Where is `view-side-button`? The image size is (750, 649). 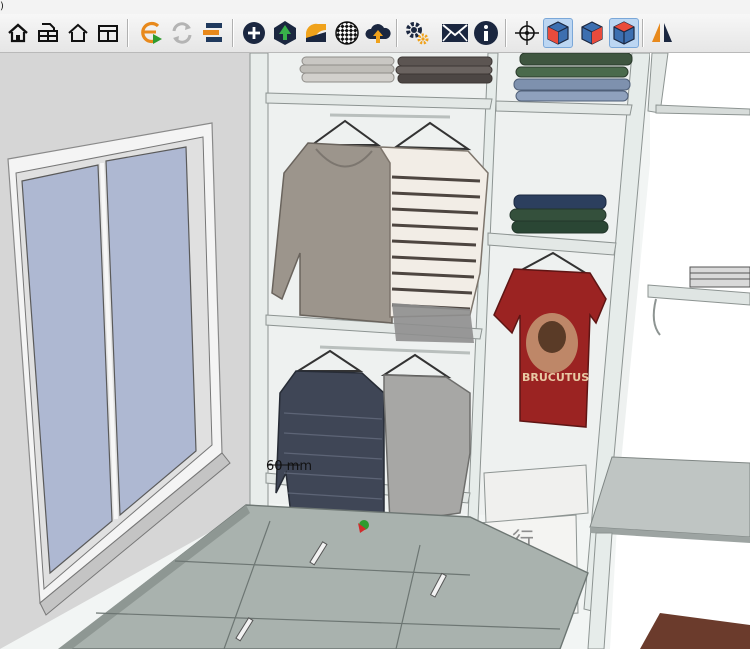
view-side-button is located at coordinates (592, 33).